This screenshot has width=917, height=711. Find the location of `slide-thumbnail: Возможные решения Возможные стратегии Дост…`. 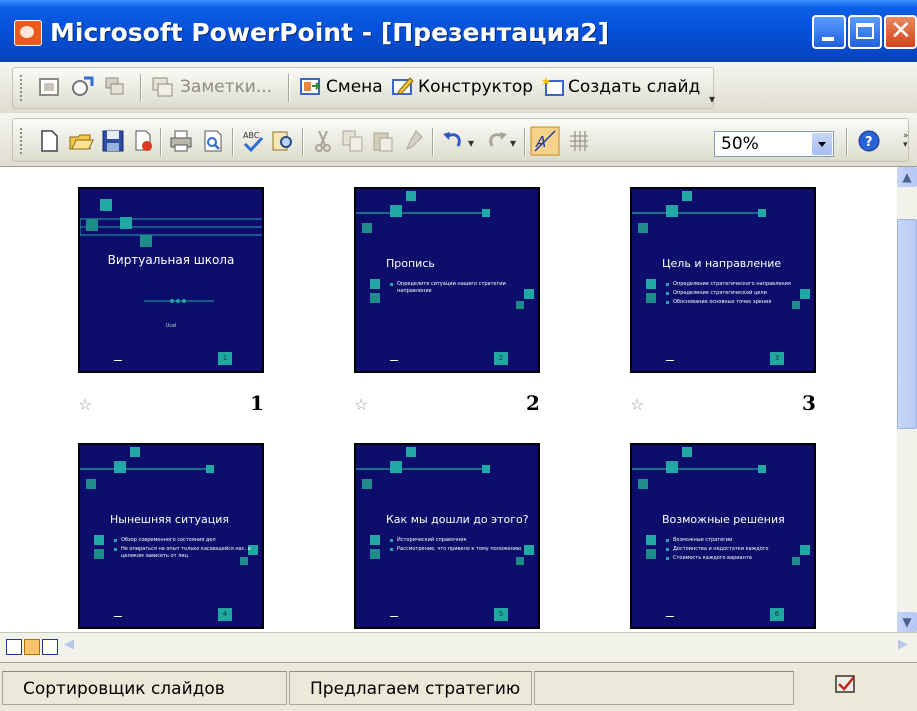

slide-thumbnail: Возможные решения Возможные стратегии Дост… is located at coordinates (723, 536).